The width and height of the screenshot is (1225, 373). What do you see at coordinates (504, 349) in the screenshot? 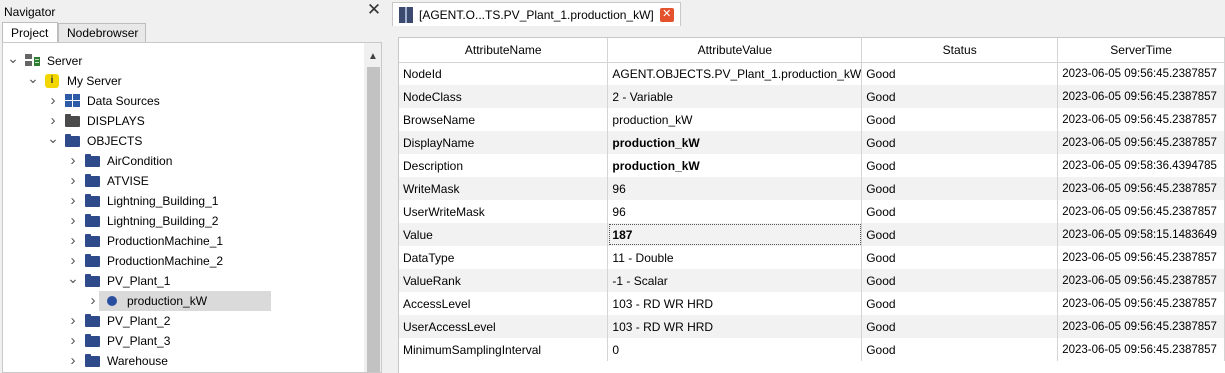
I see `attribute-name-cell: MinimumSamplingInterval` at bounding box center [504, 349].